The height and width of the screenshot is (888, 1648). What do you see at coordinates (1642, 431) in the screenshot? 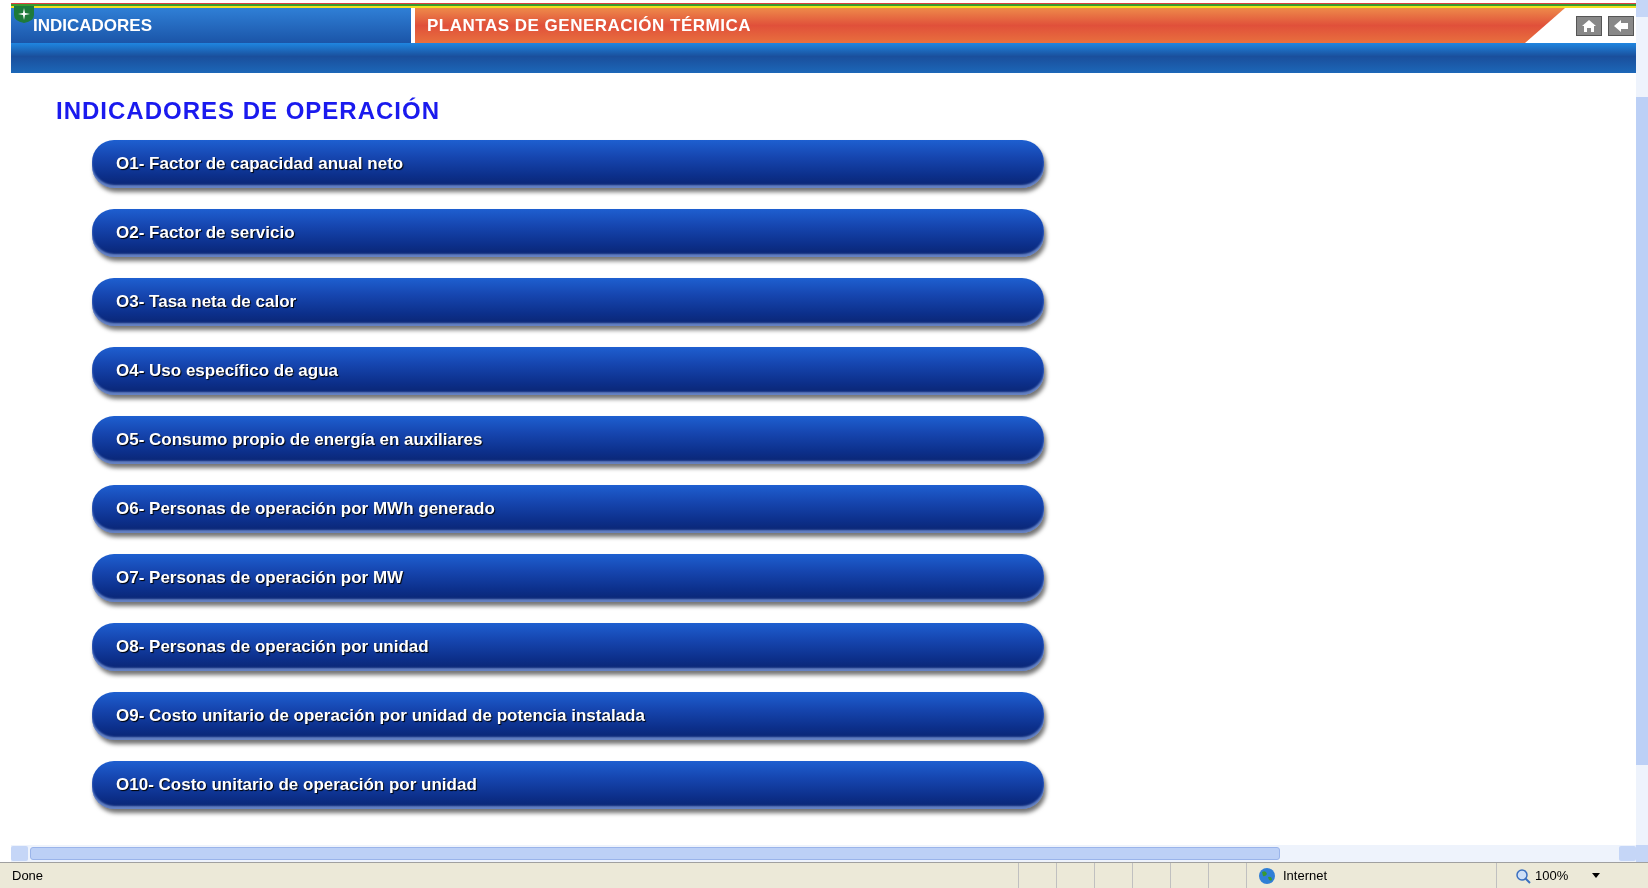
I see `vertical-scrollbar` at bounding box center [1642, 431].